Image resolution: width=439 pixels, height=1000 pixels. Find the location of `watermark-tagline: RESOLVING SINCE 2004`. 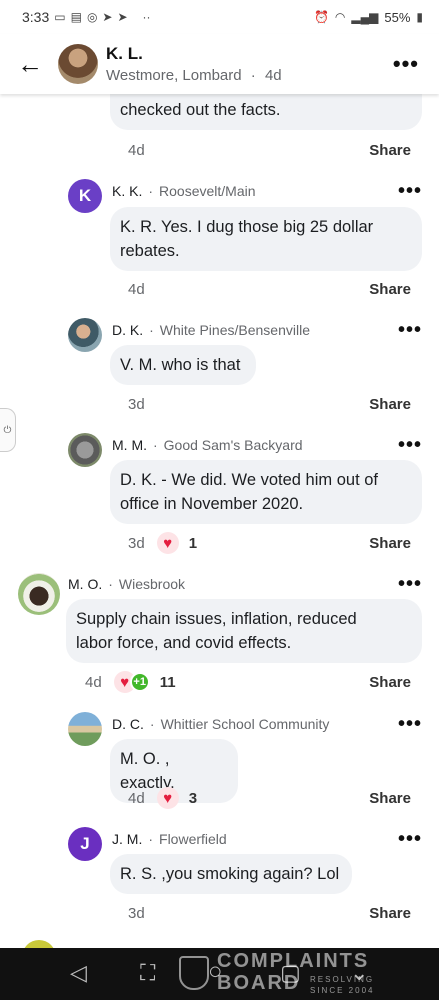

watermark-tagline: RESOLVING SINCE 2004 is located at coordinates (342, 985).